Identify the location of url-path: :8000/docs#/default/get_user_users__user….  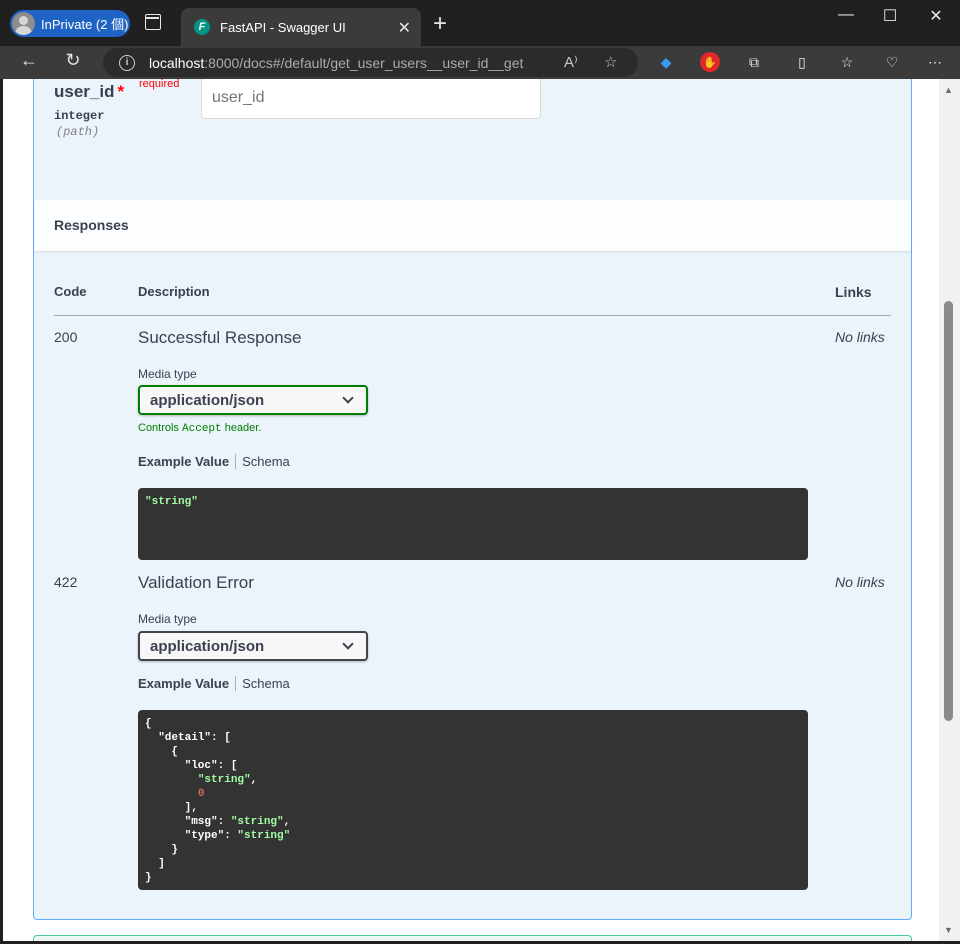
(364, 62).